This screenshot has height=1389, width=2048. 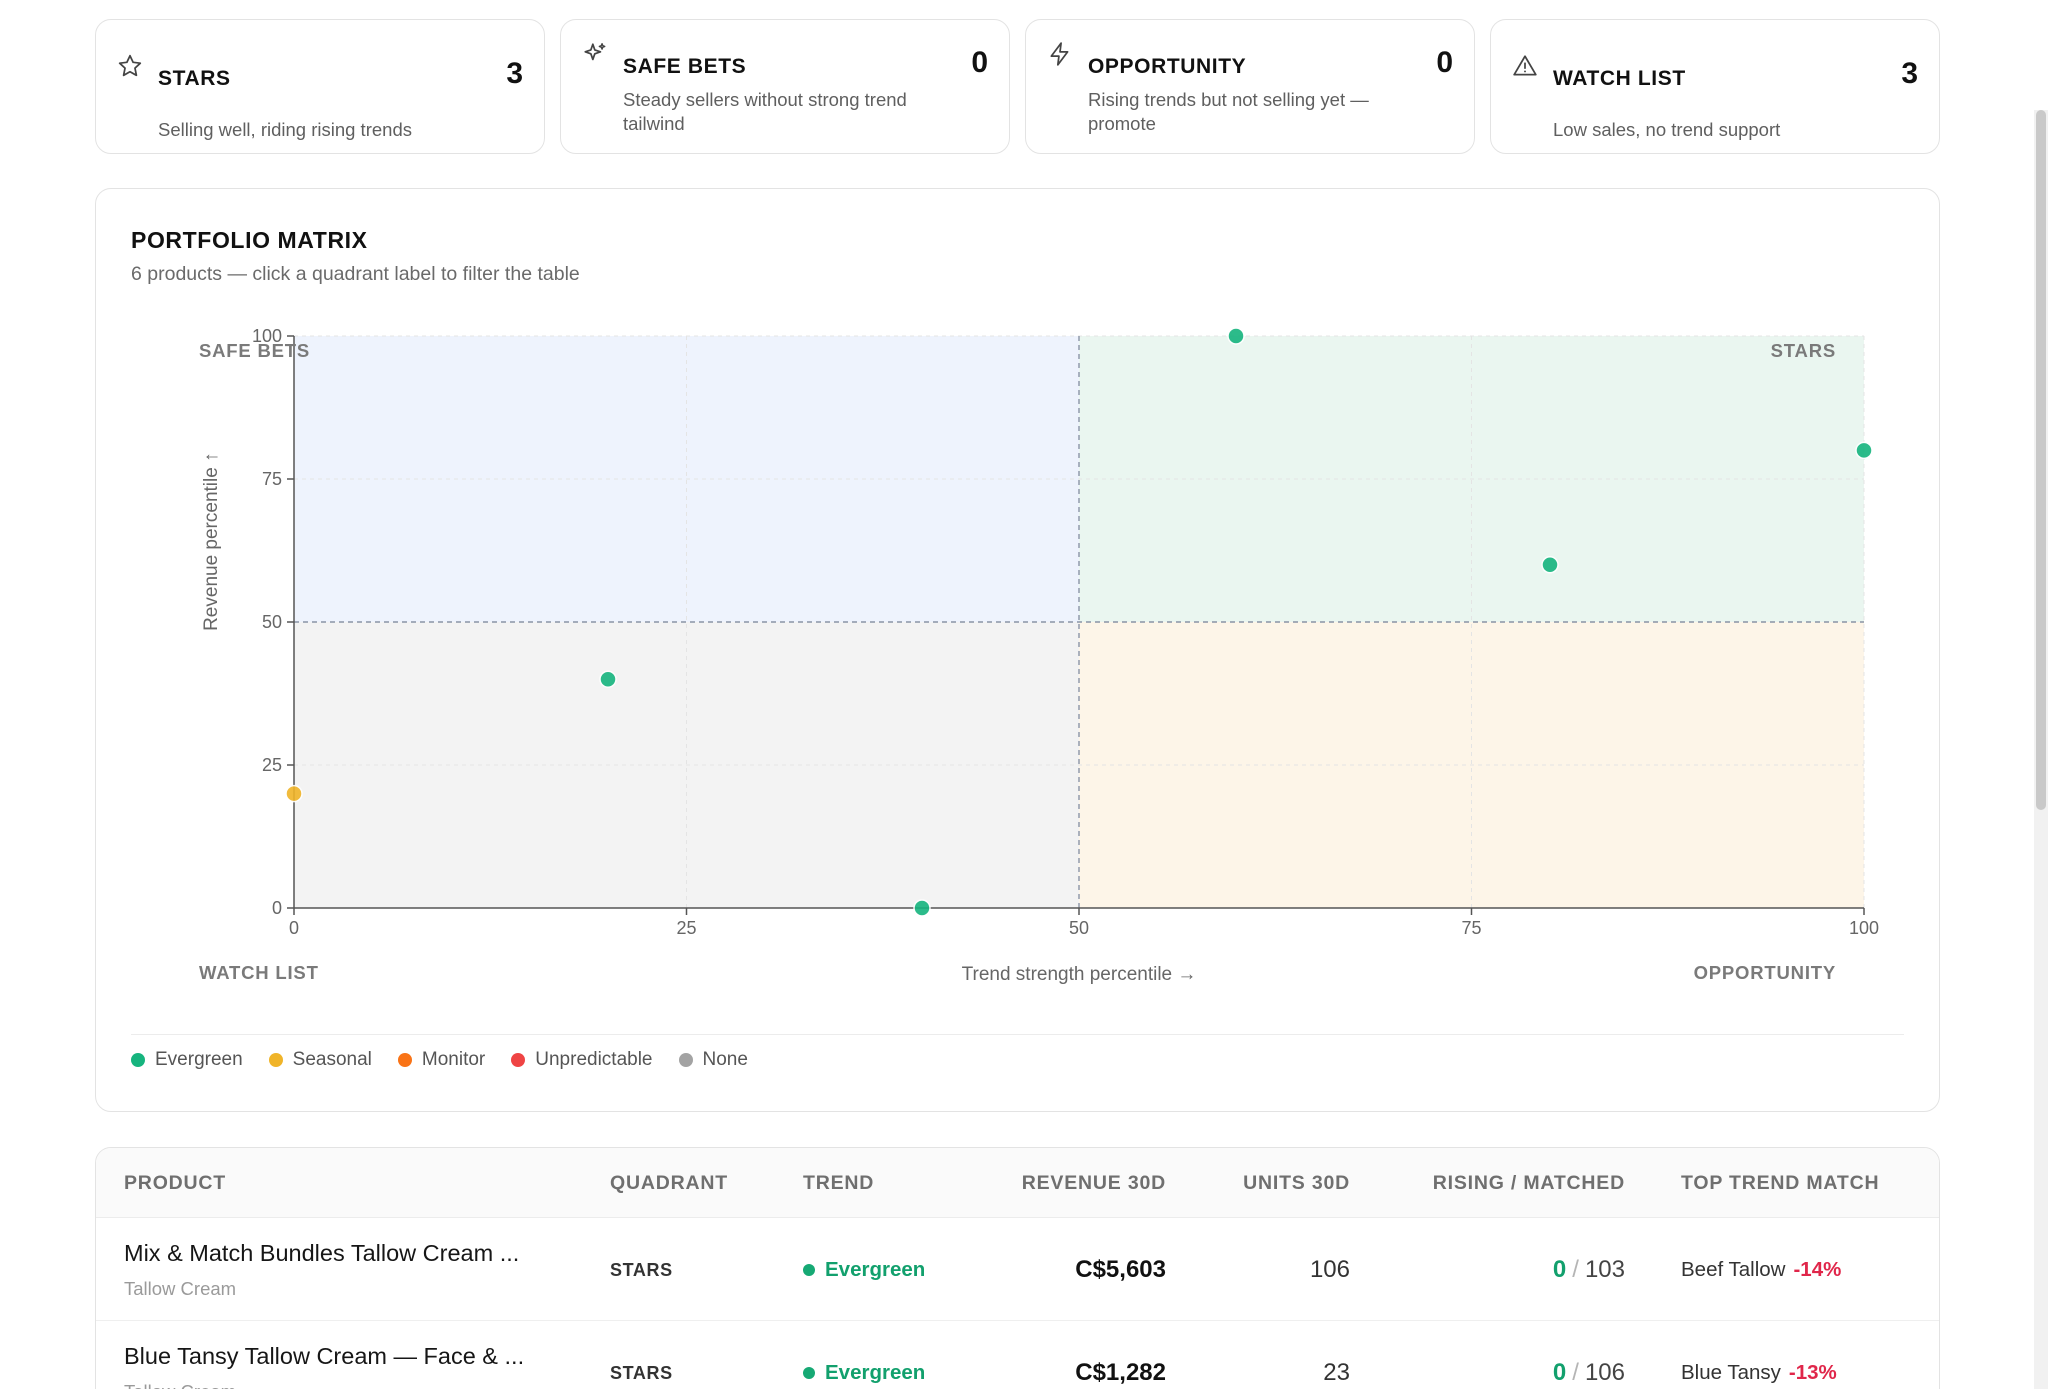 I want to click on legend-item: None, so click(x=713, y=1060).